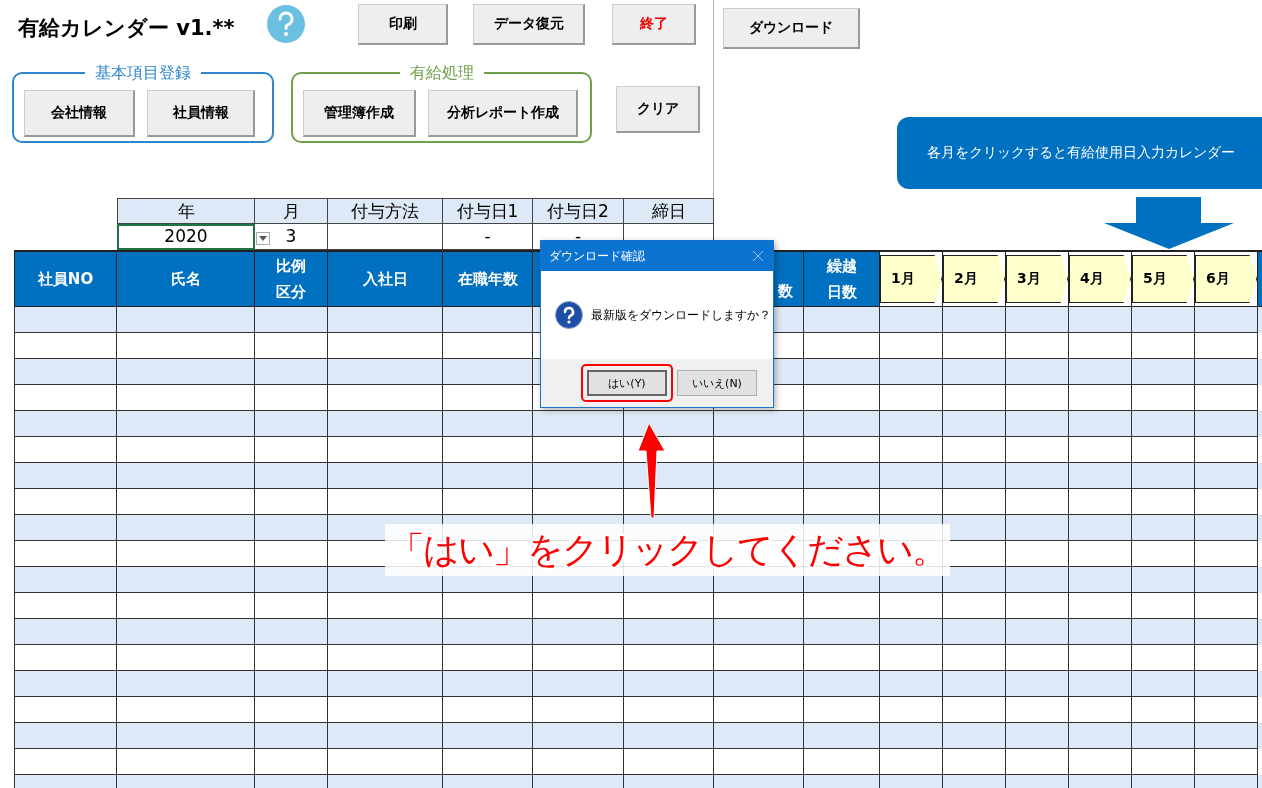  I want to click on dialog-button: はい(Y), so click(627, 383).